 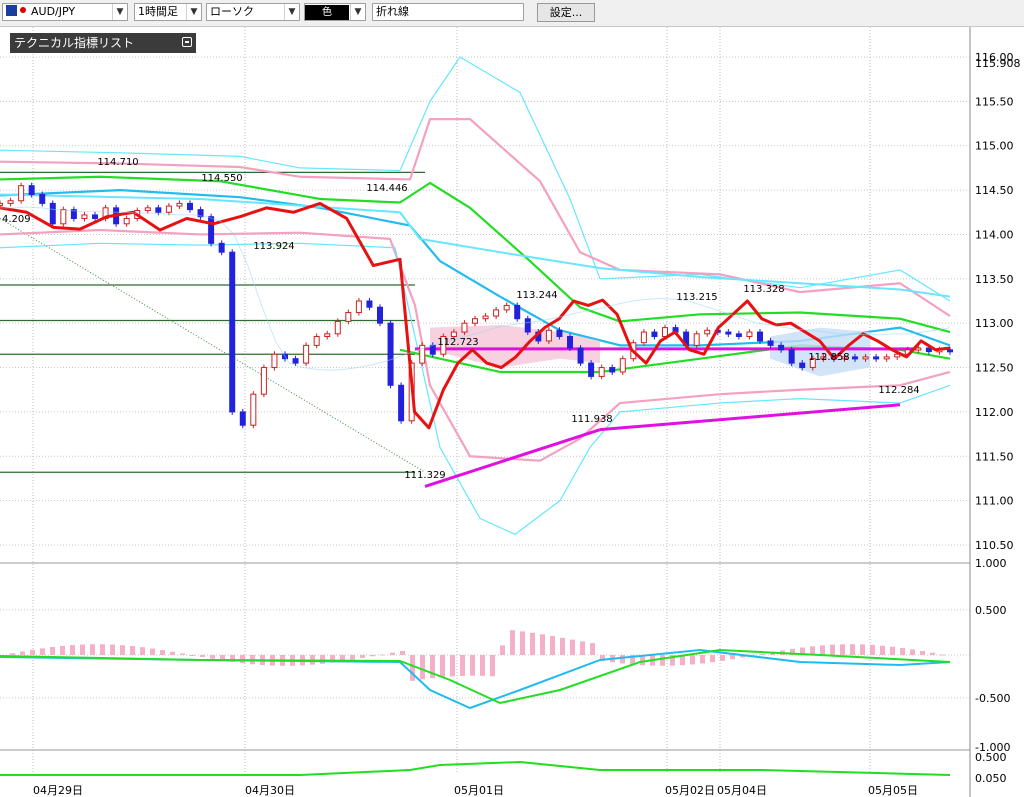 I want to click on price-tick-label: 110.50, so click(x=994, y=545).